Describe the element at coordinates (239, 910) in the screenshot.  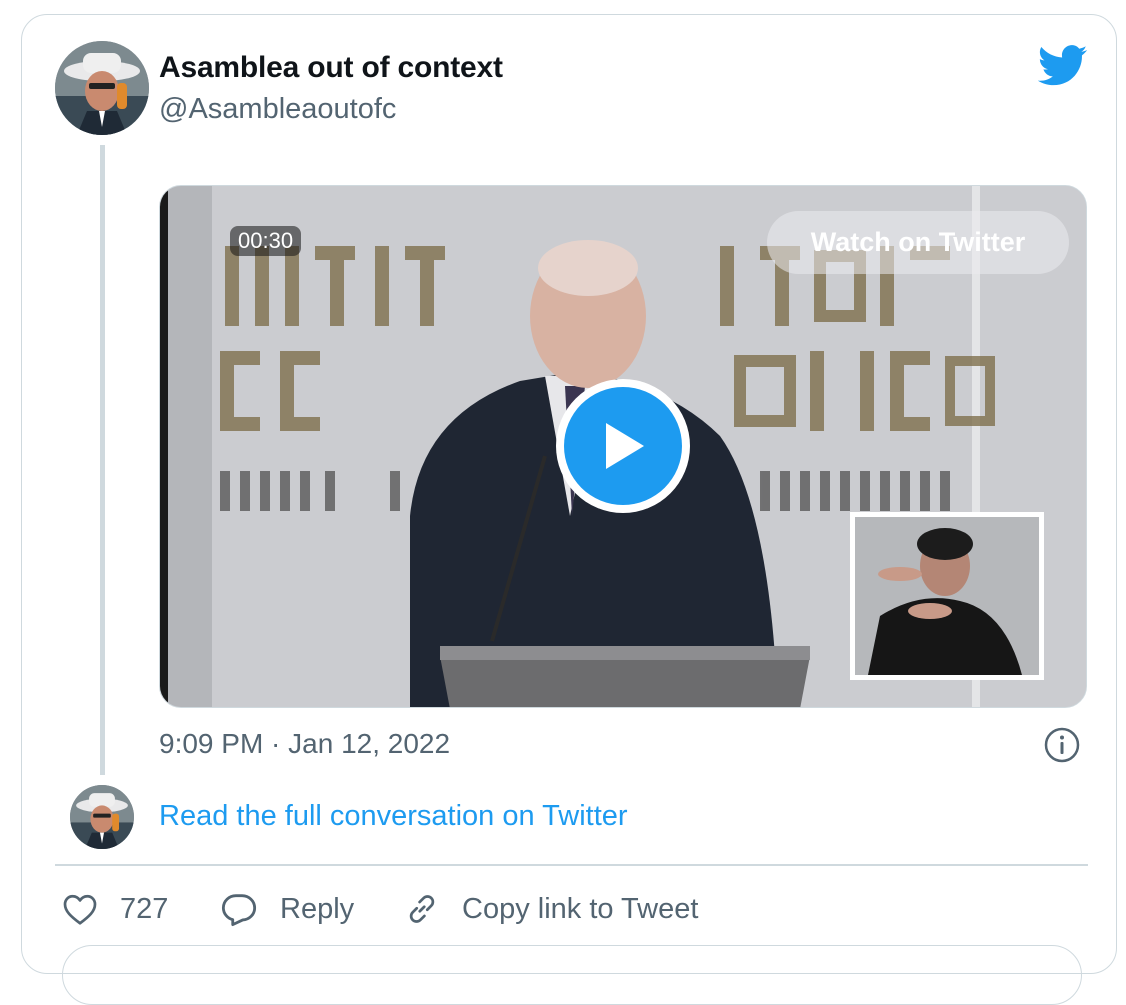
I see `speech-bubble-icon` at that location.